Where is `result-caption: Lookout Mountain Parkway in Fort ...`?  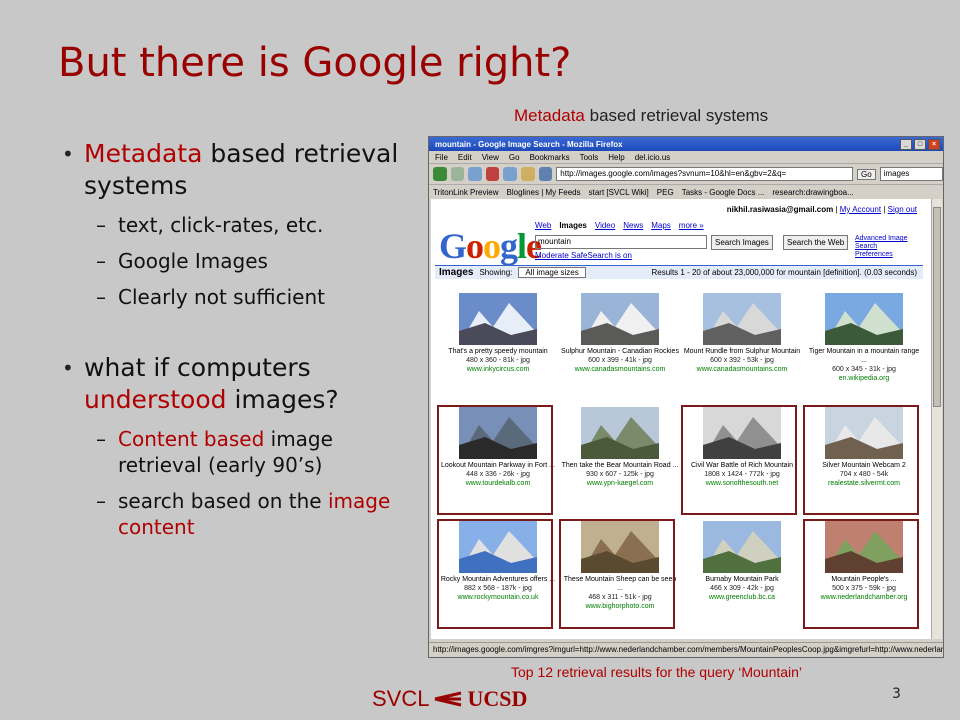 result-caption: Lookout Mountain Parkway in Fort ... is located at coordinates (498, 465).